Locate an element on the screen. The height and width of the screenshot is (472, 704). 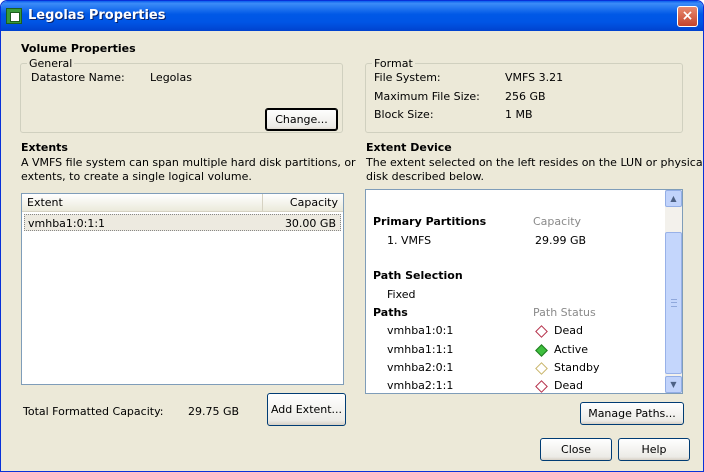
app-icon is located at coordinates (14, 16).